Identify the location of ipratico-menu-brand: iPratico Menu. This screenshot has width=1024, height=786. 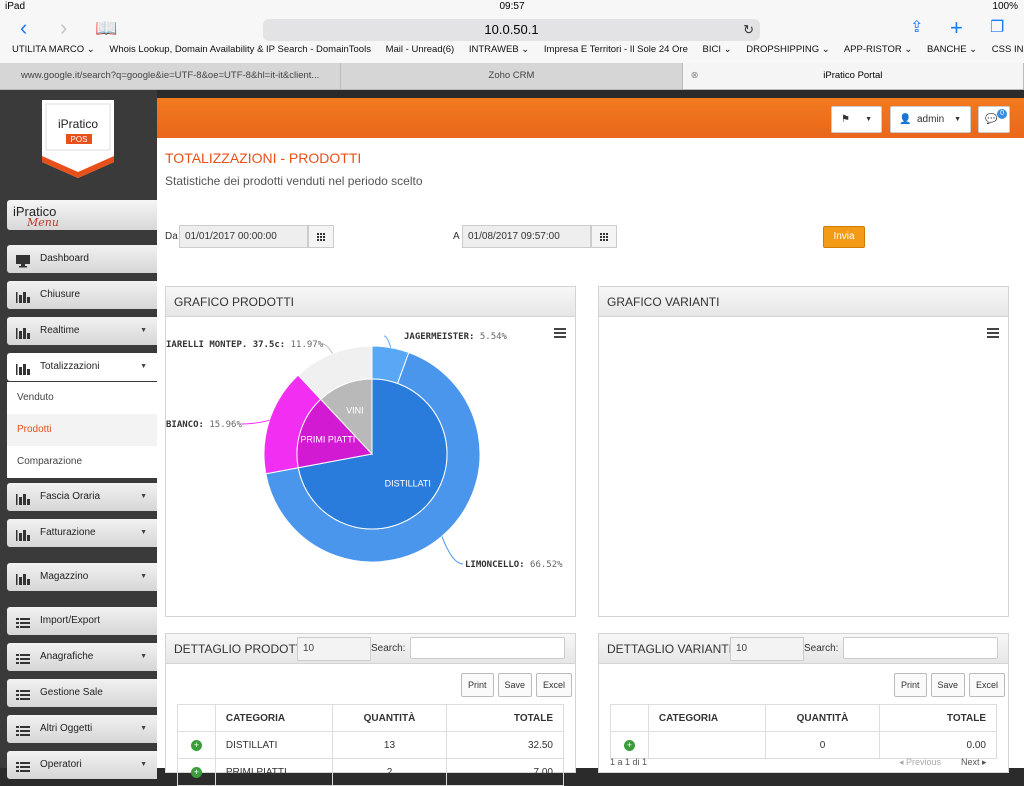
(82, 215).